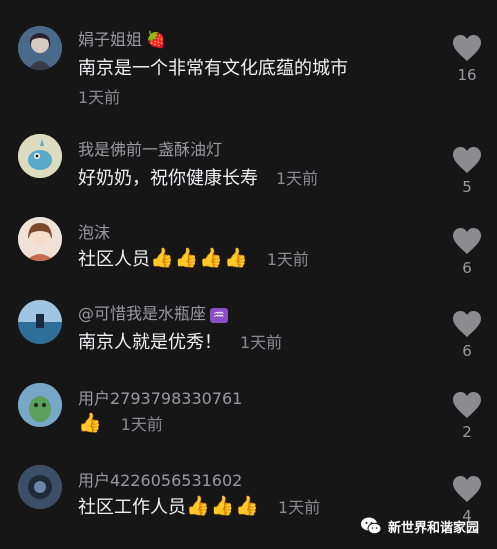  I want to click on watermark: 新世界和谐家园, so click(419, 526).